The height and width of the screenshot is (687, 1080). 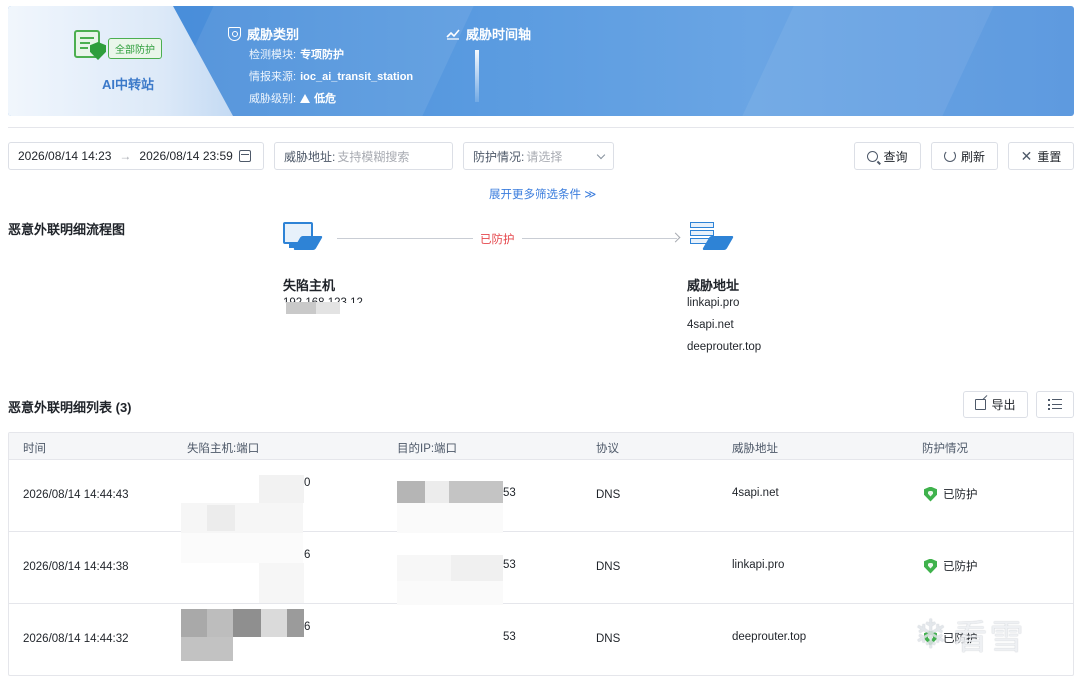 I want to click on query-button: 查询, so click(x=887, y=156).